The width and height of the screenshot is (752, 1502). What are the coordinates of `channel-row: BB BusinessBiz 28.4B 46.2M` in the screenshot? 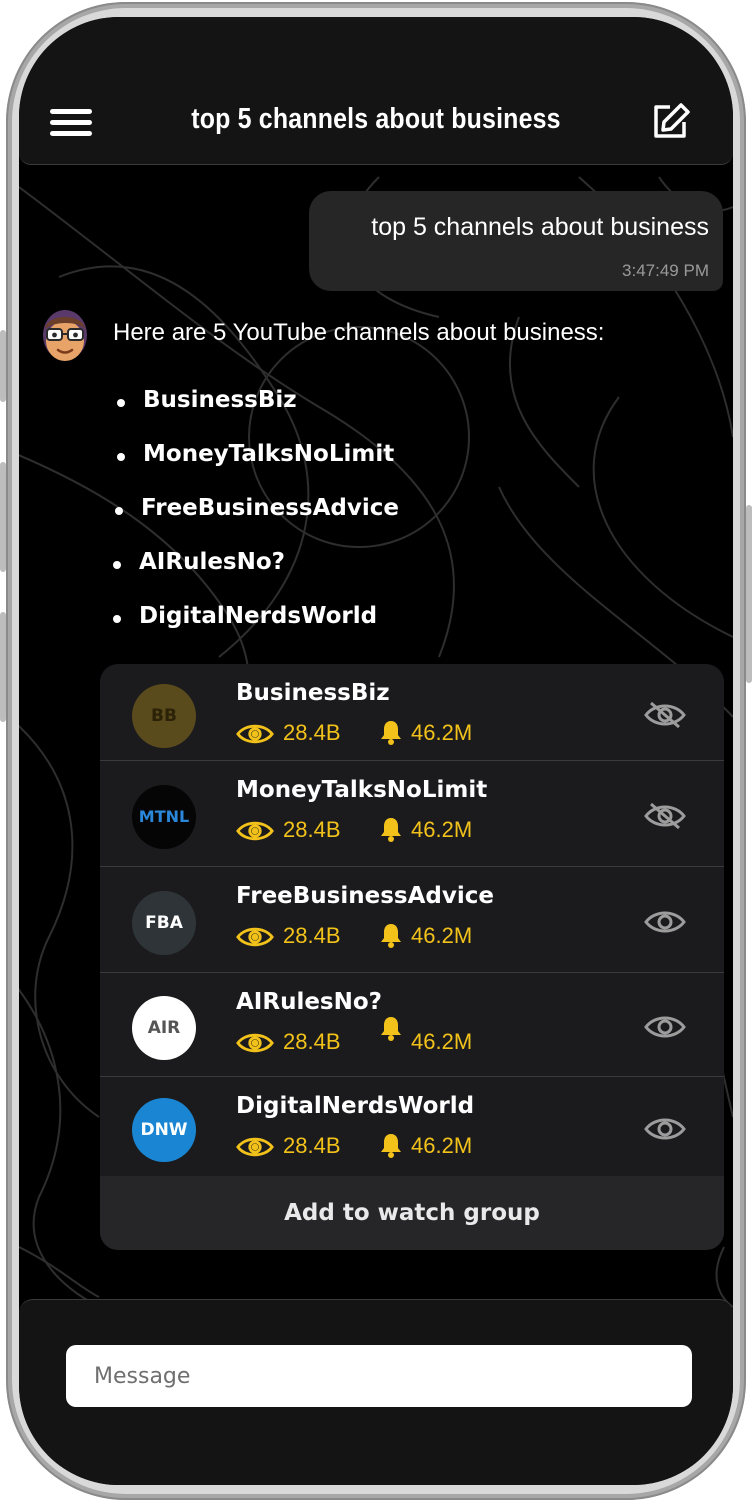 It's located at (412, 712).